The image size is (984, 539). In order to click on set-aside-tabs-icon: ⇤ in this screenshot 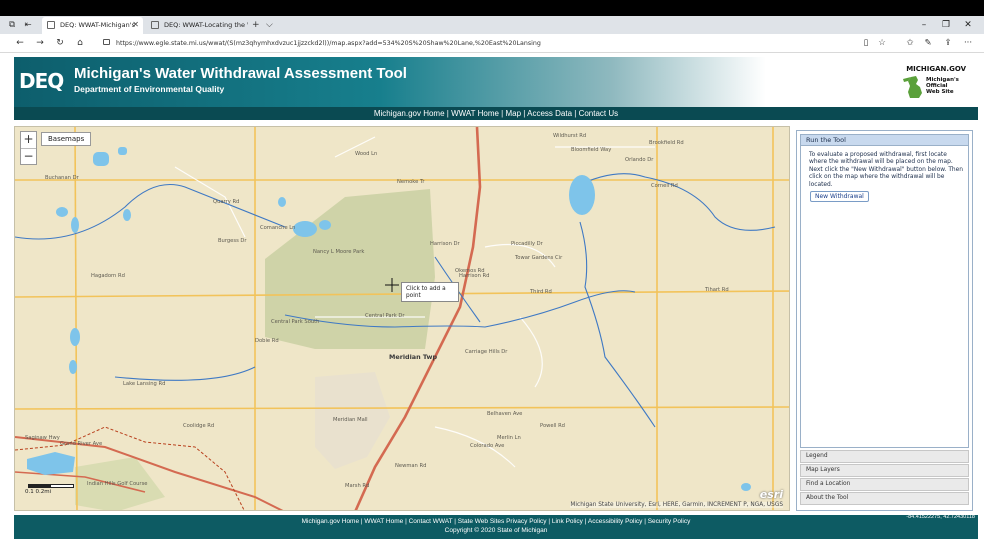, I will do `click(28, 25)`.